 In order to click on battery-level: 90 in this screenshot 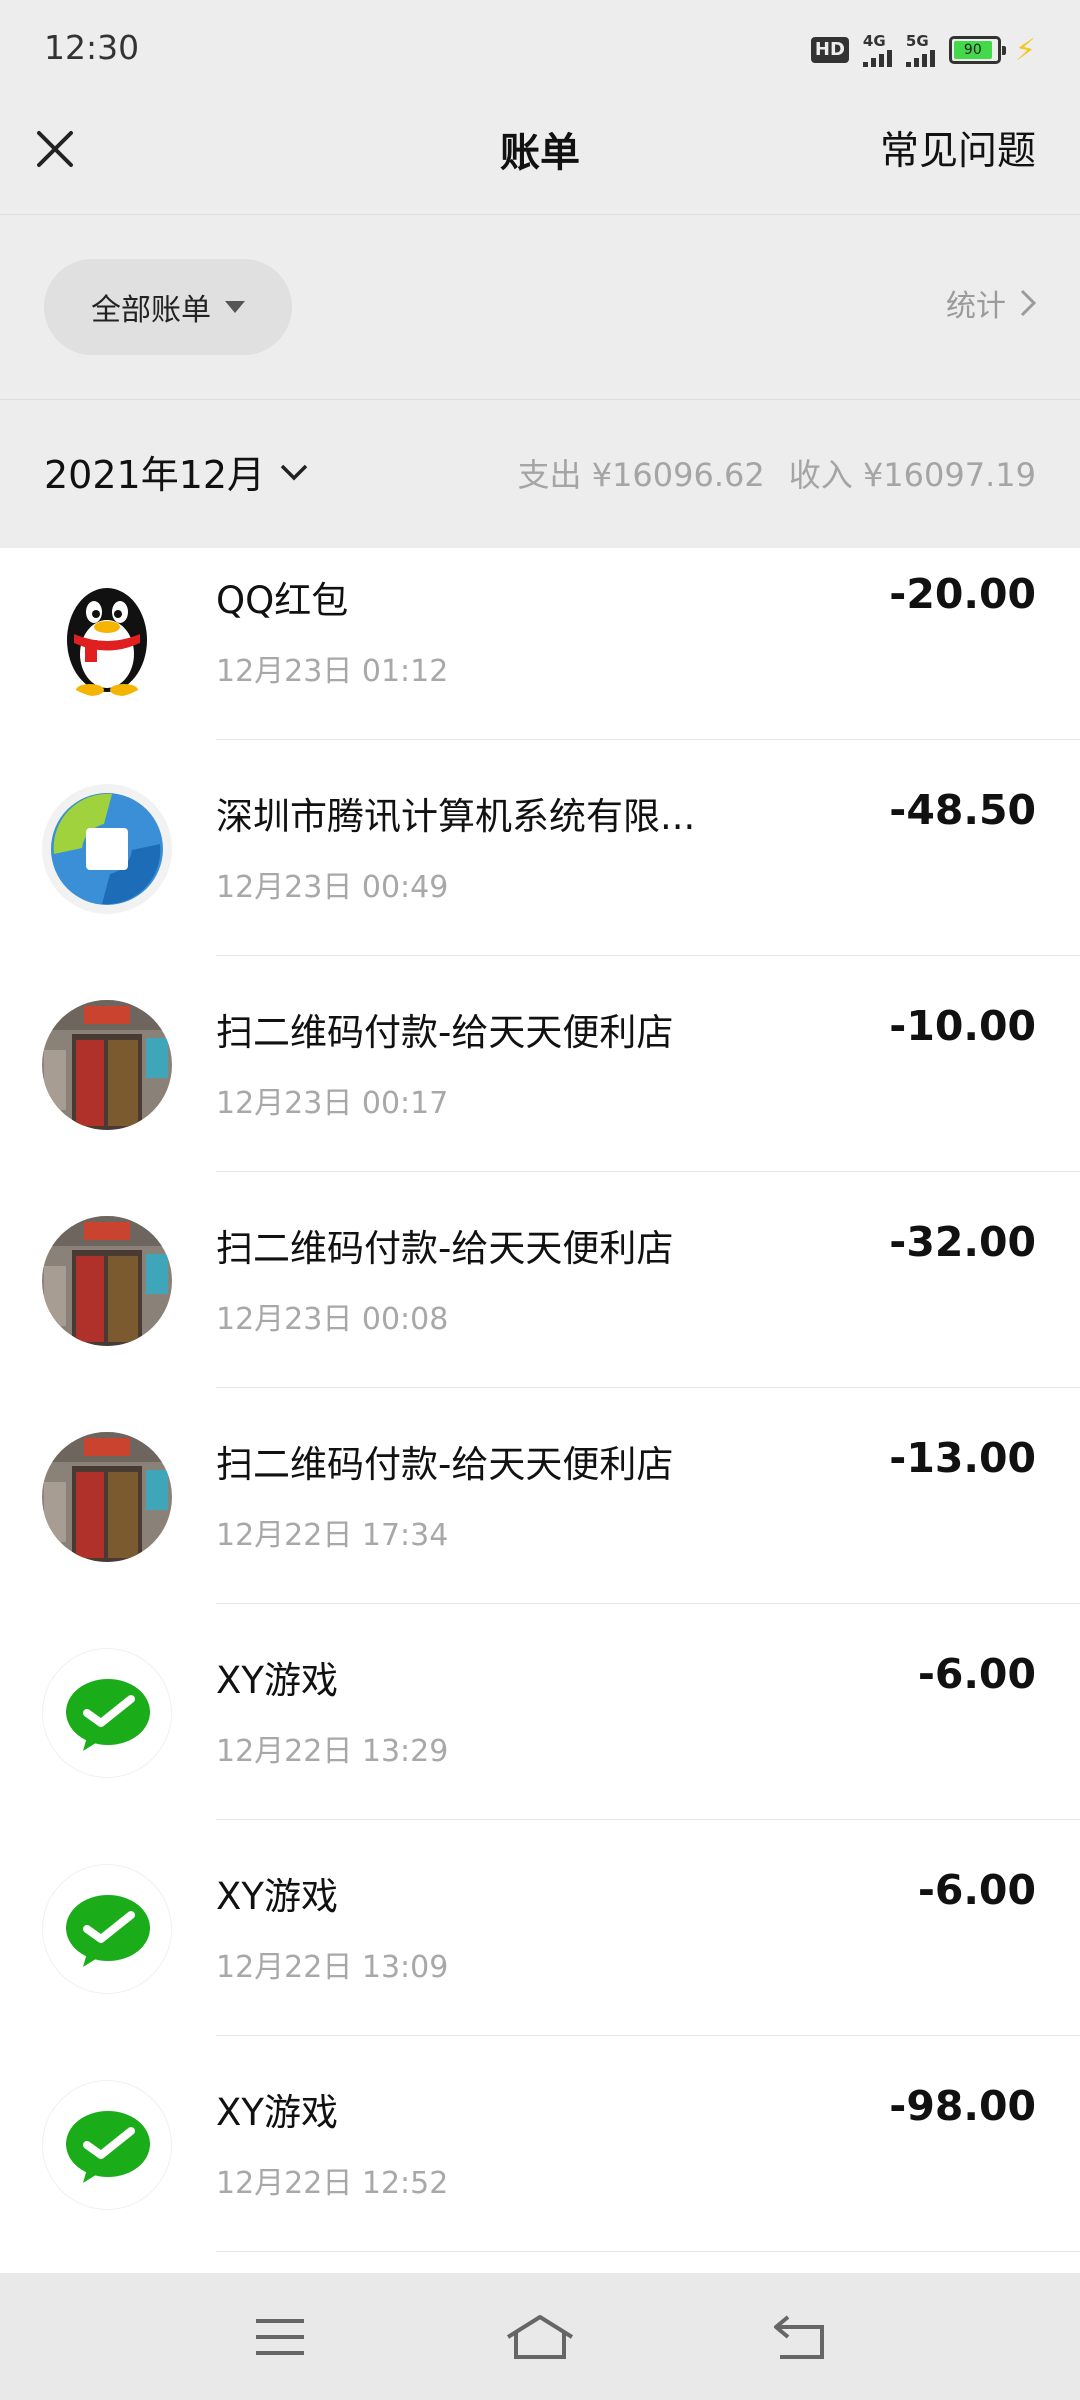, I will do `click(972, 50)`.